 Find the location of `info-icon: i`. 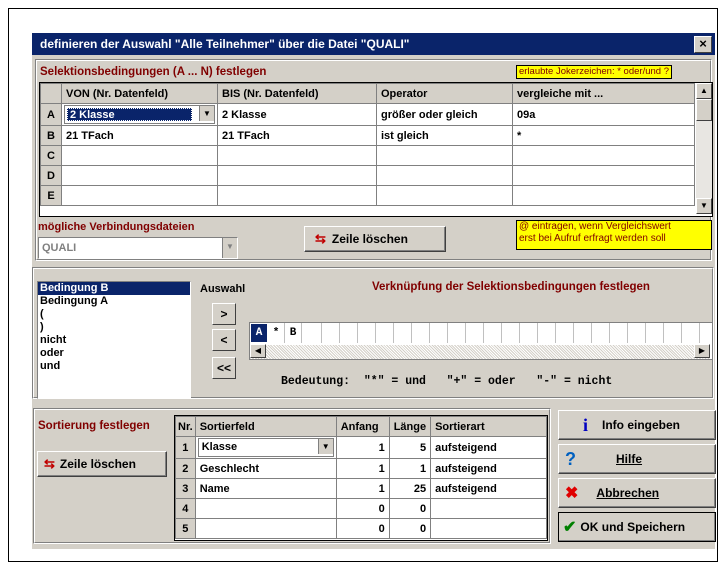

info-icon: i is located at coordinates (586, 424).